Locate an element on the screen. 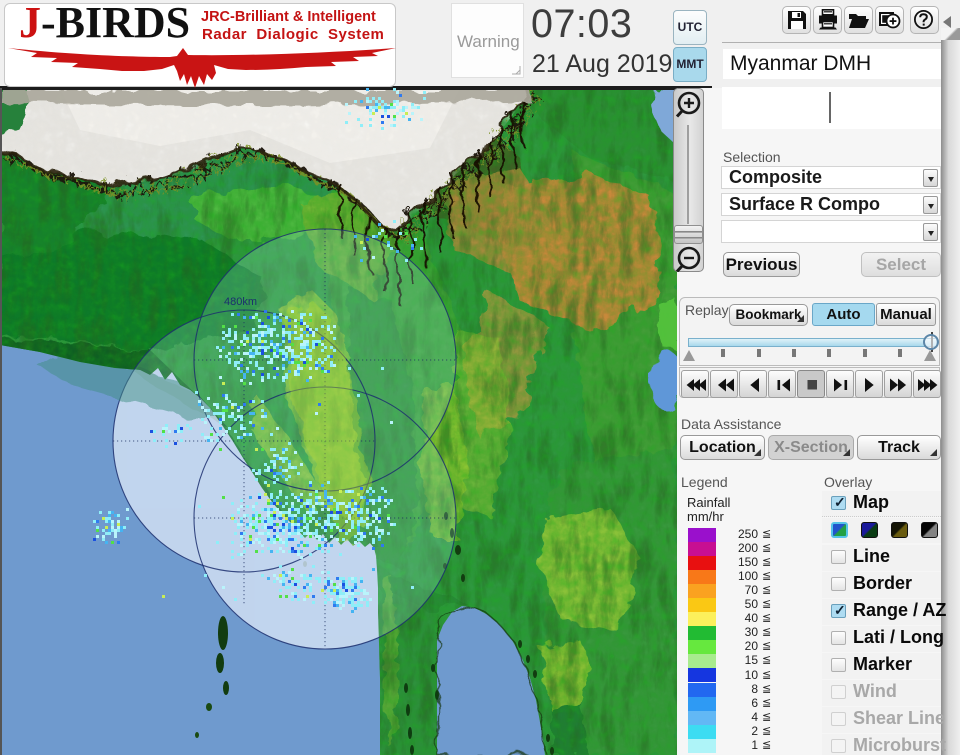 The image size is (960, 755). svg-text: 480km is located at coordinates (240, 302).